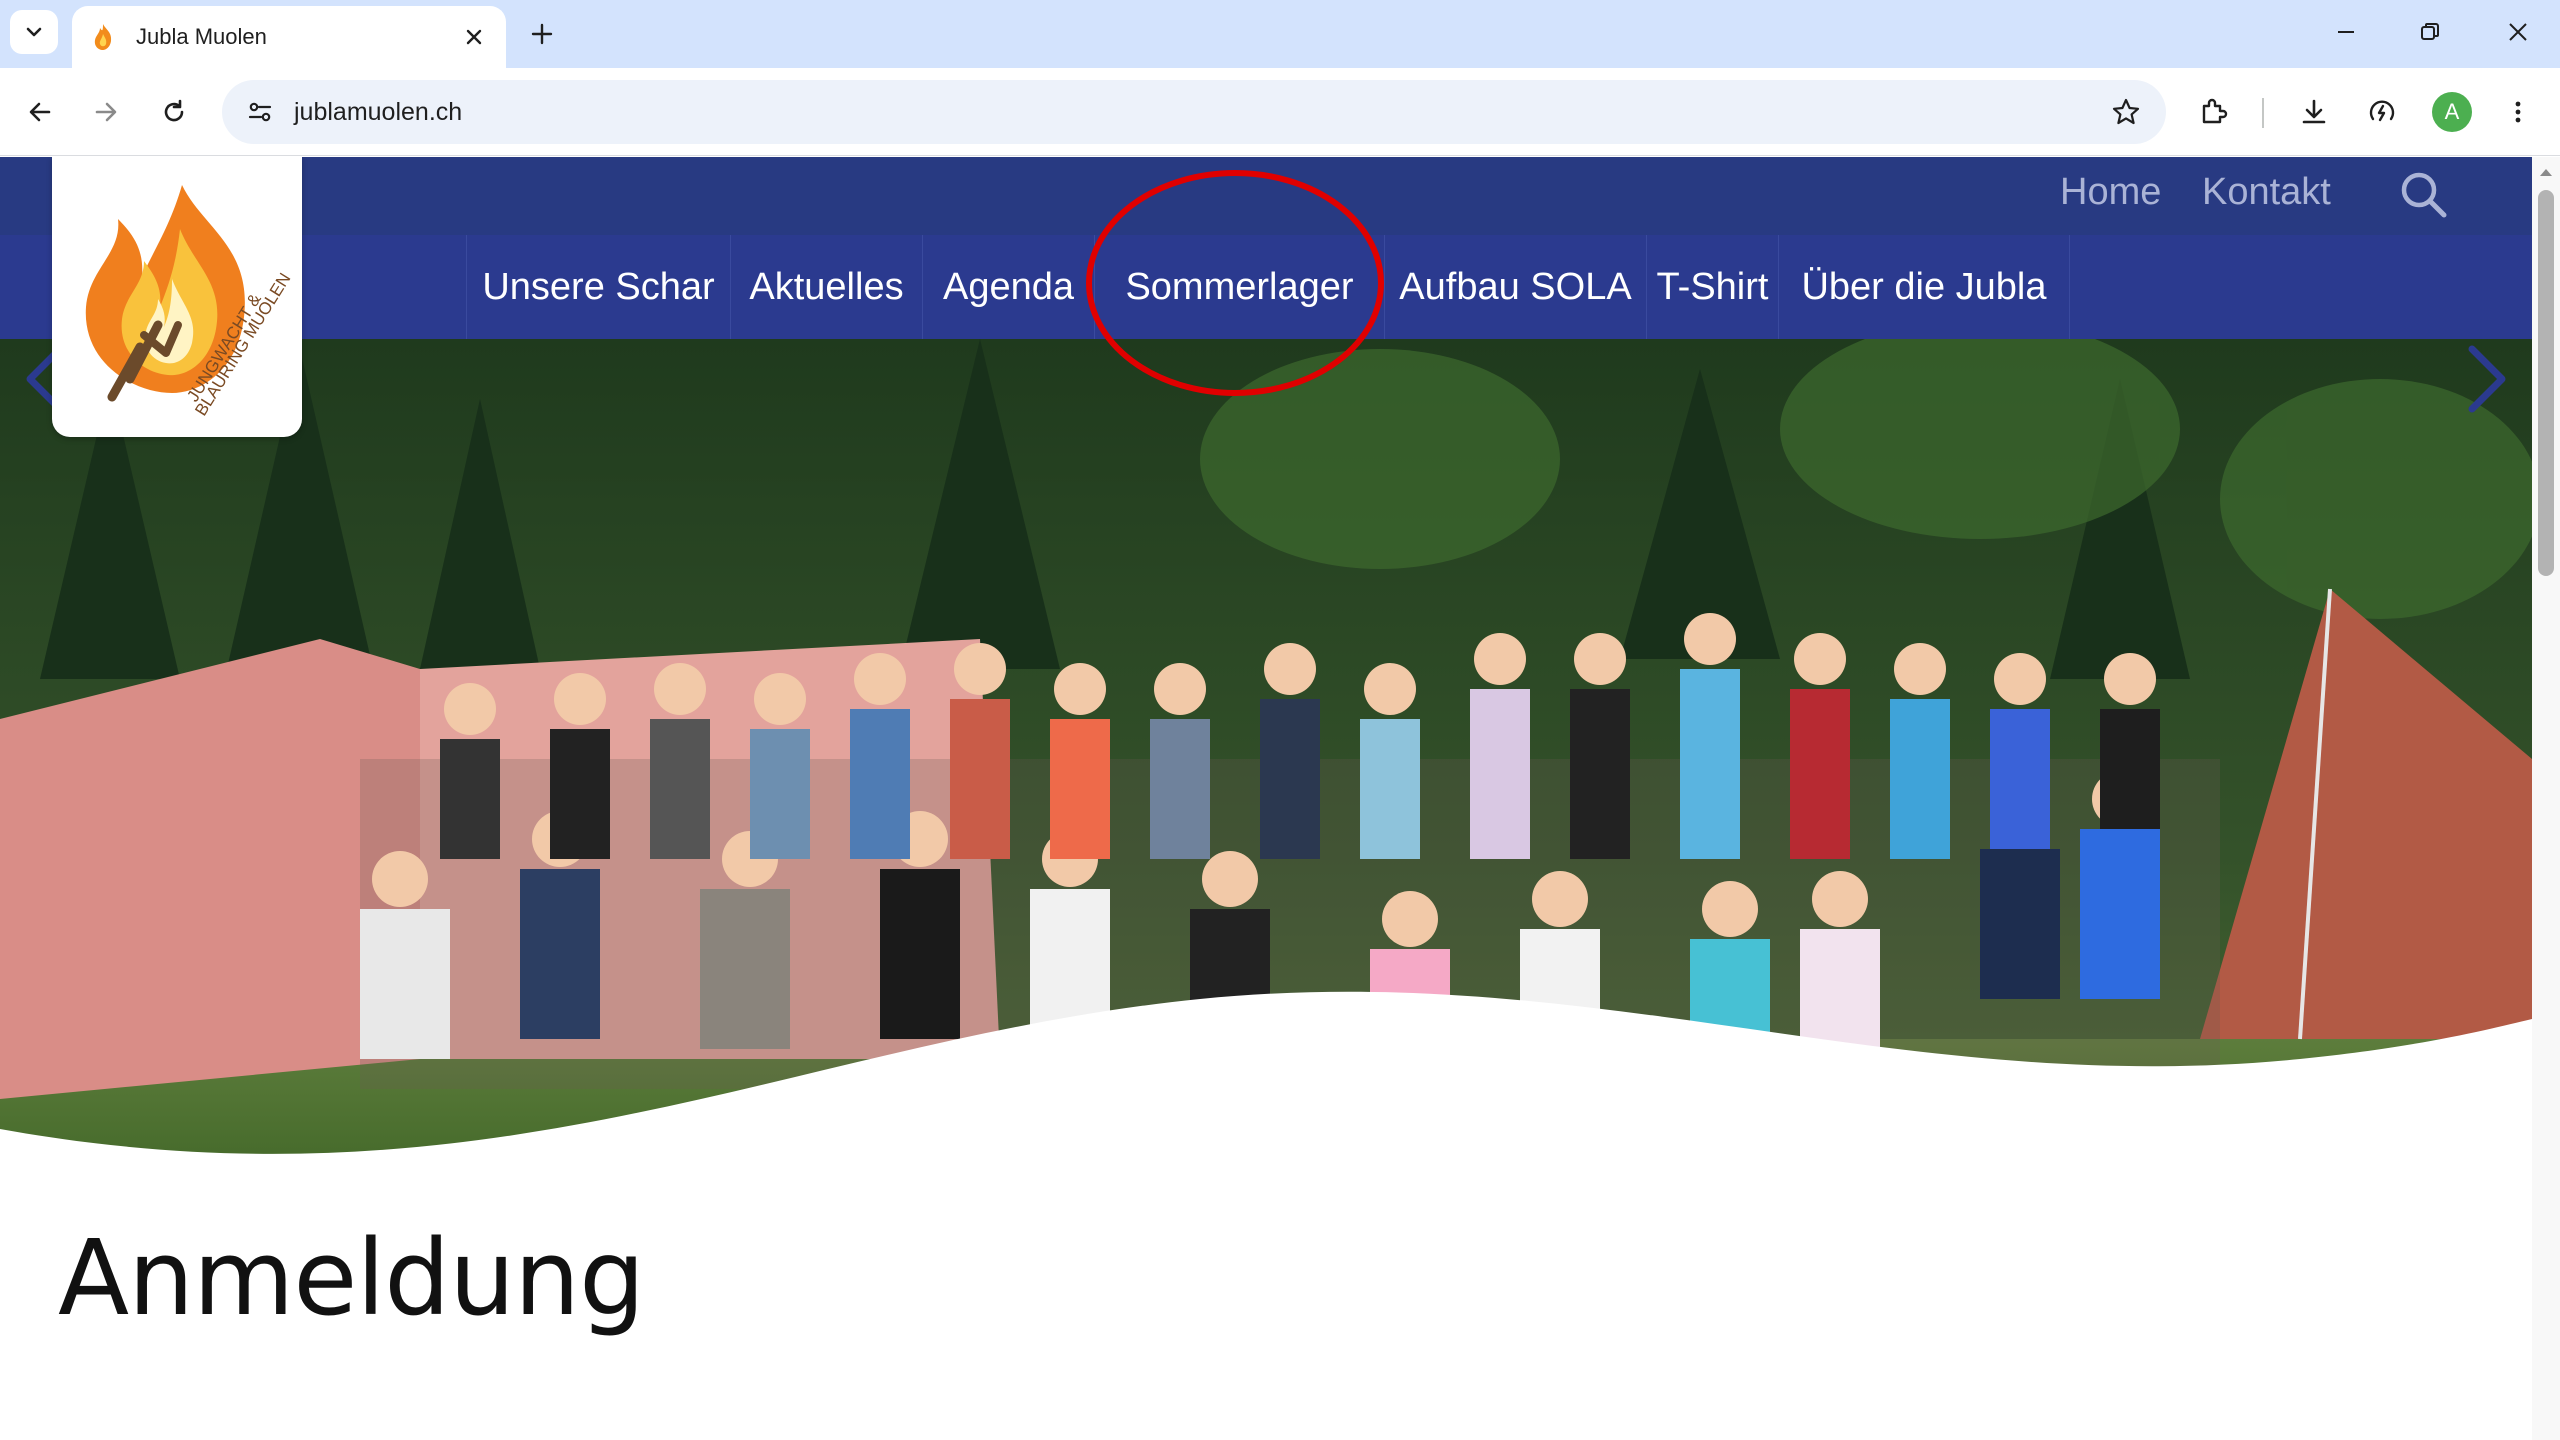 The height and width of the screenshot is (1440, 2560). What do you see at coordinates (2546, 172) in the screenshot?
I see `scroll-up-icon` at bounding box center [2546, 172].